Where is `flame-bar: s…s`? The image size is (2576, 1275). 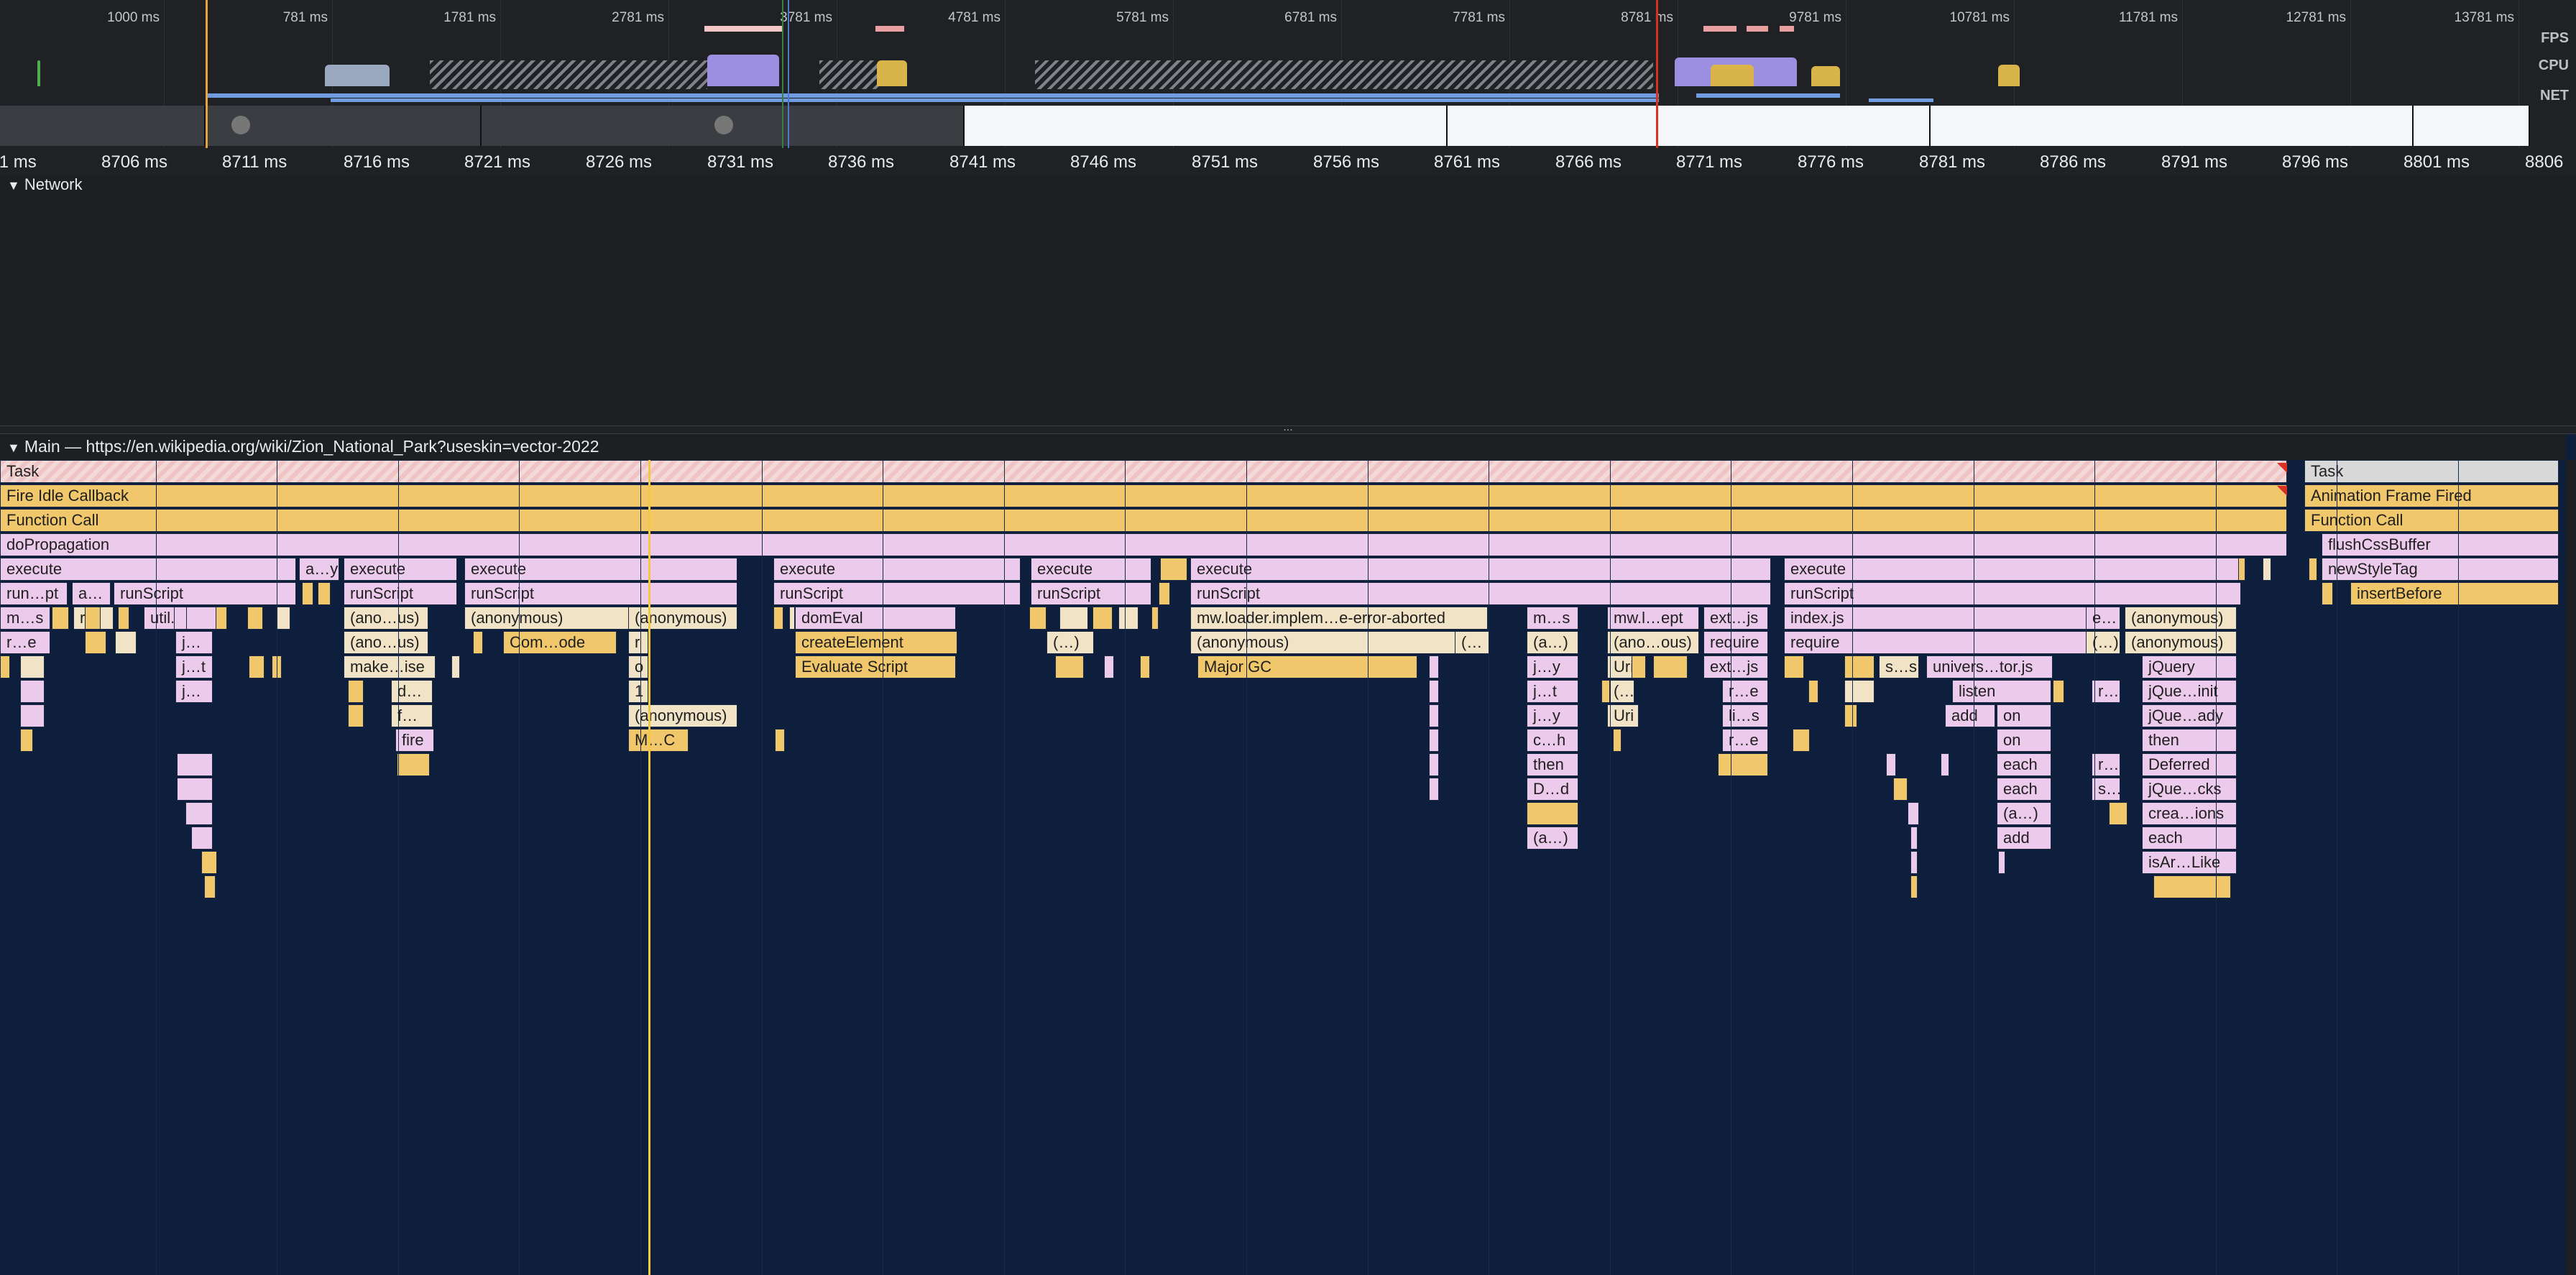
flame-bar: s…s is located at coordinates (1899, 666).